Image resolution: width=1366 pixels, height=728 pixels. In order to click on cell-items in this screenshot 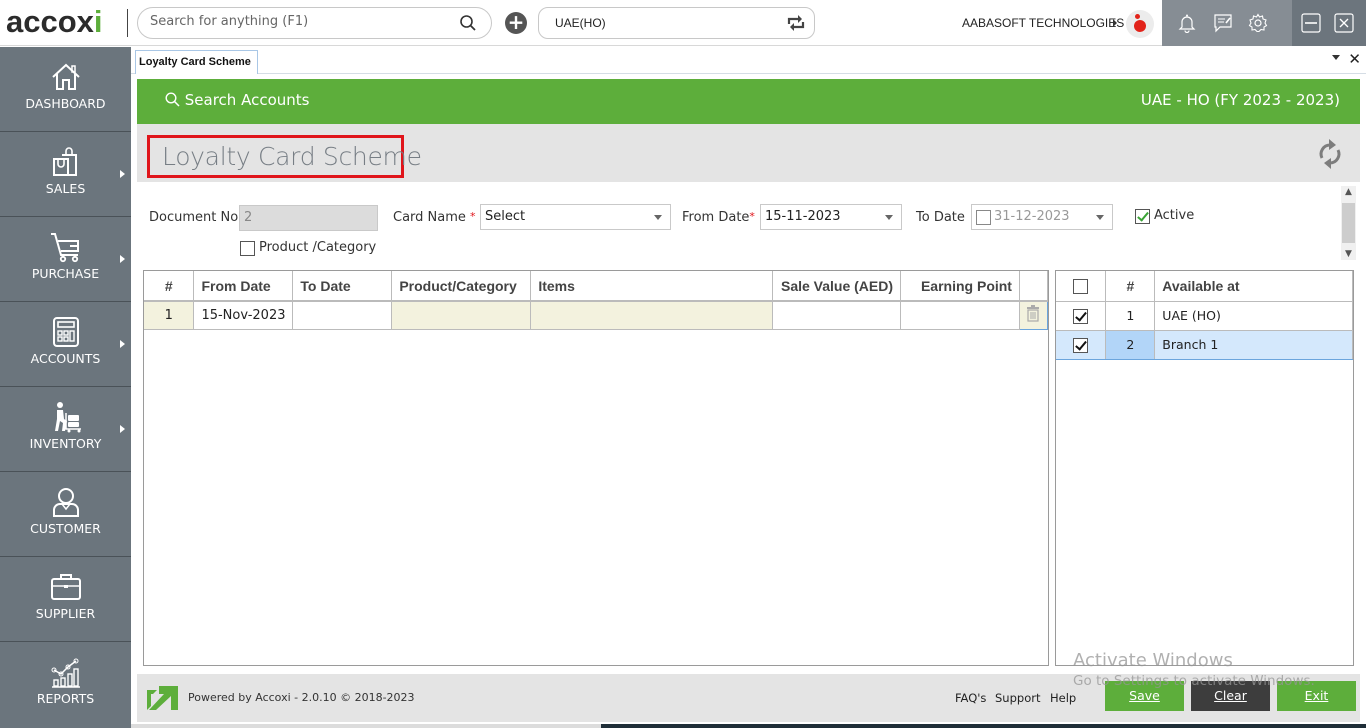, I will do `click(652, 315)`.